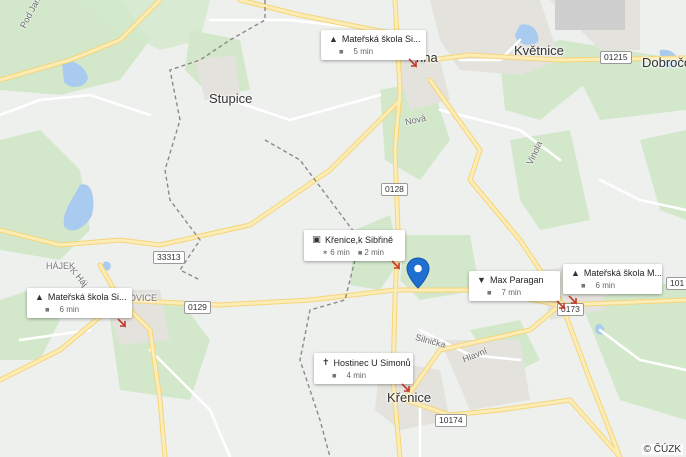  What do you see at coordinates (231, 98) in the screenshot?
I see `town-label-stupice: Stupice` at bounding box center [231, 98].